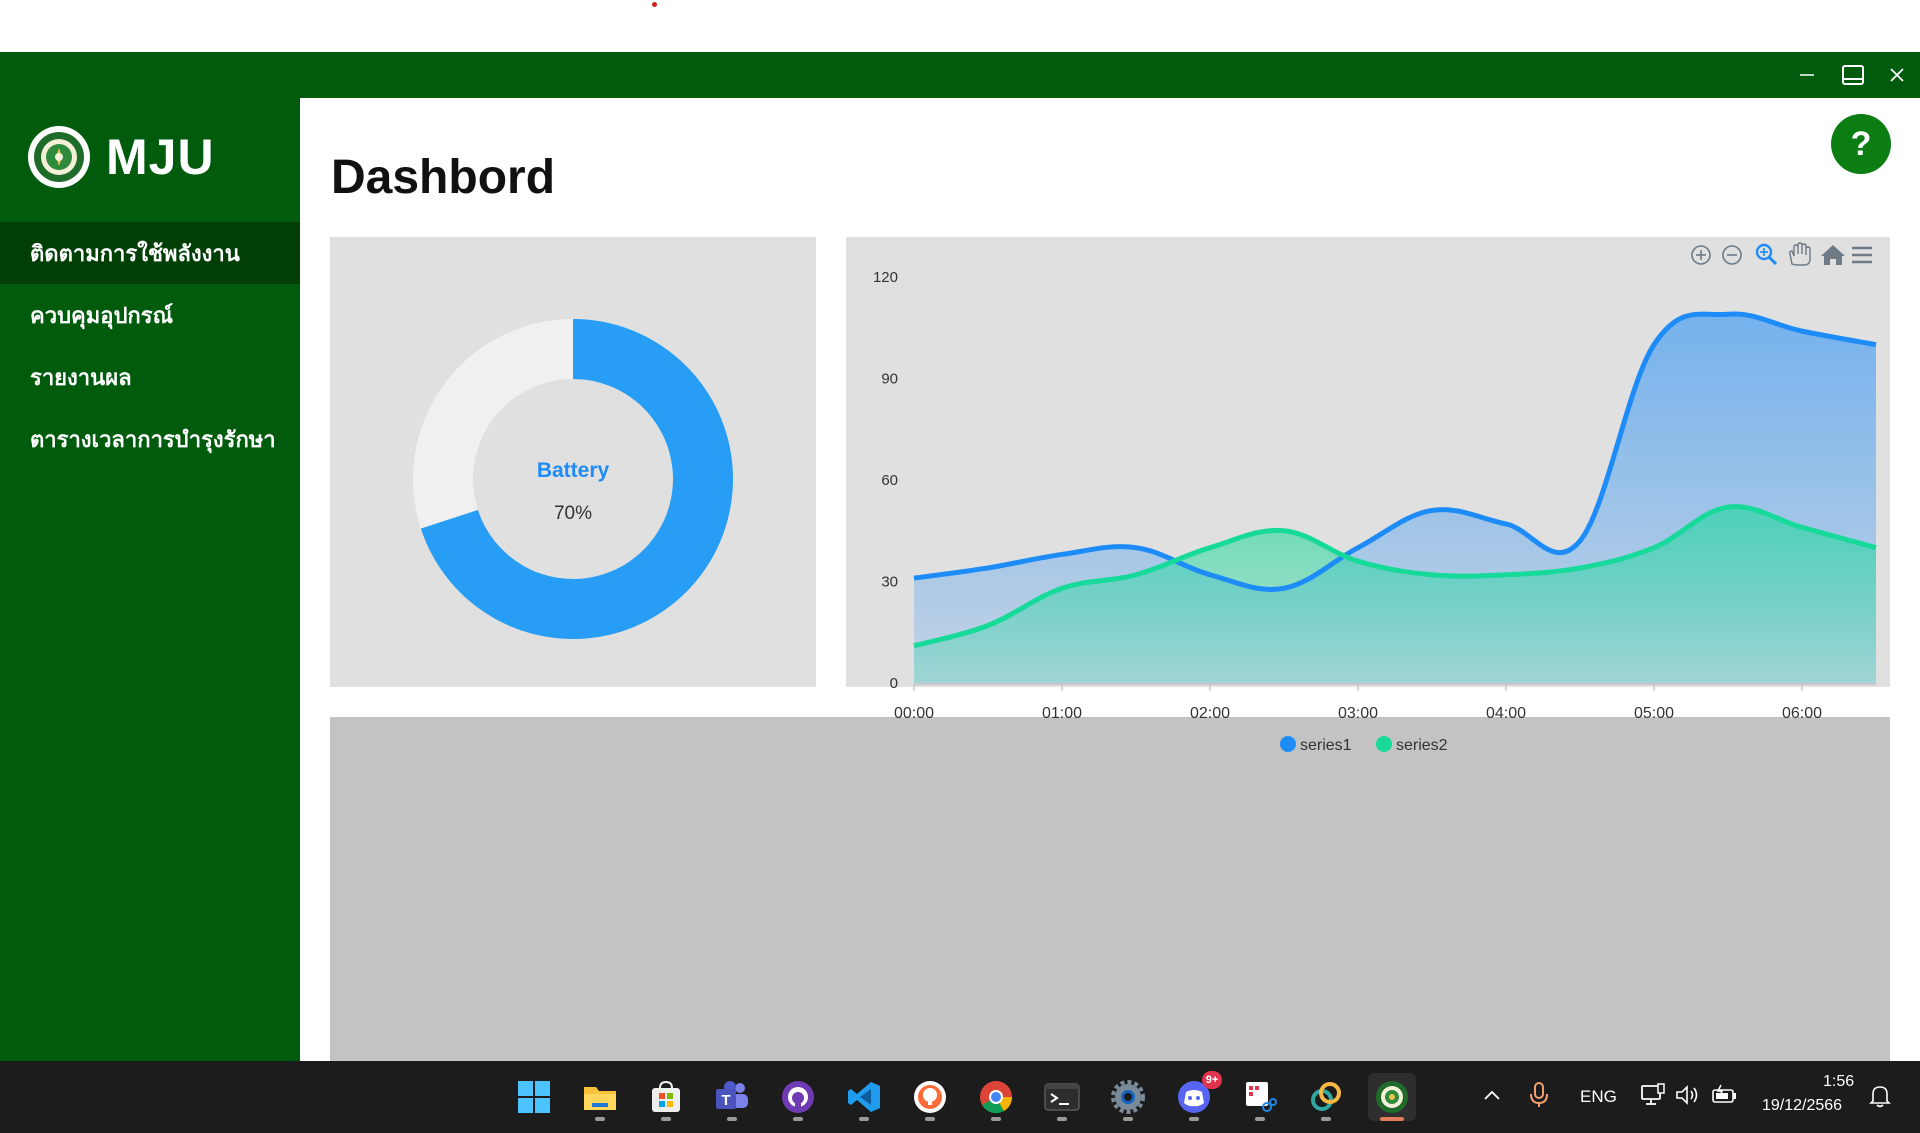 The image size is (1920, 1133). What do you see at coordinates (1802, 1106) in the screenshot?
I see `clock-date: 19/12/2566` at bounding box center [1802, 1106].